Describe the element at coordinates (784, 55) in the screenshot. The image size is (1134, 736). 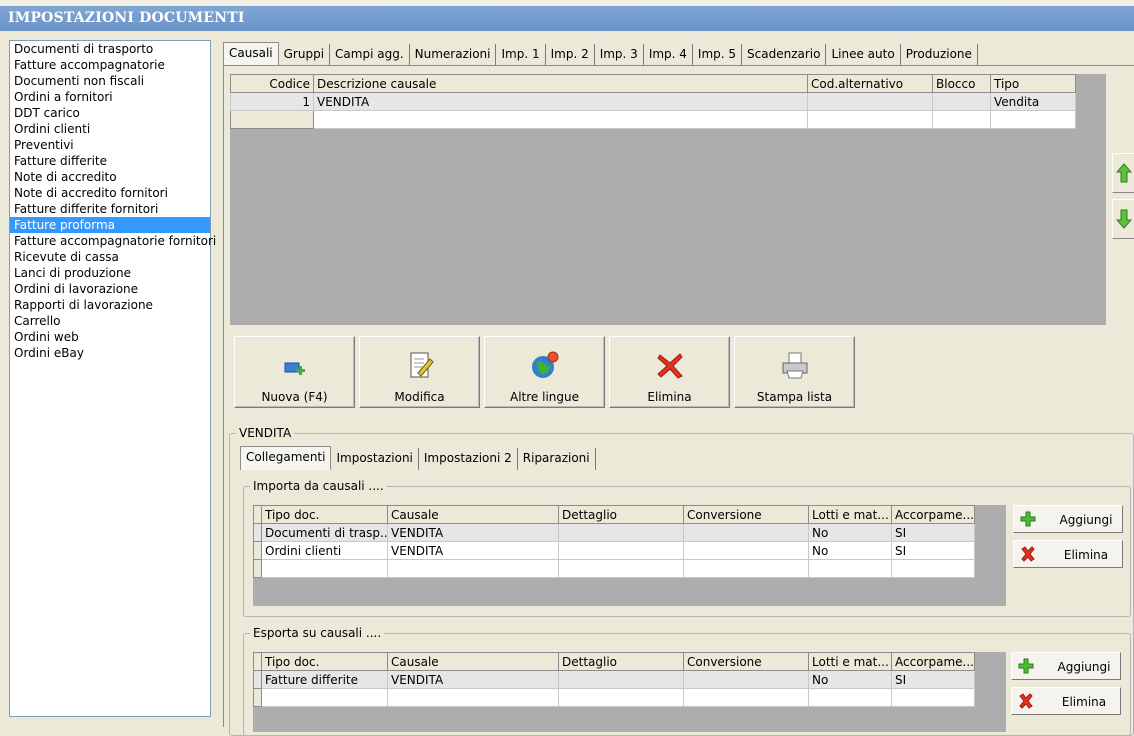
I see `tab-scadenzario: Scadenzario` at that location.